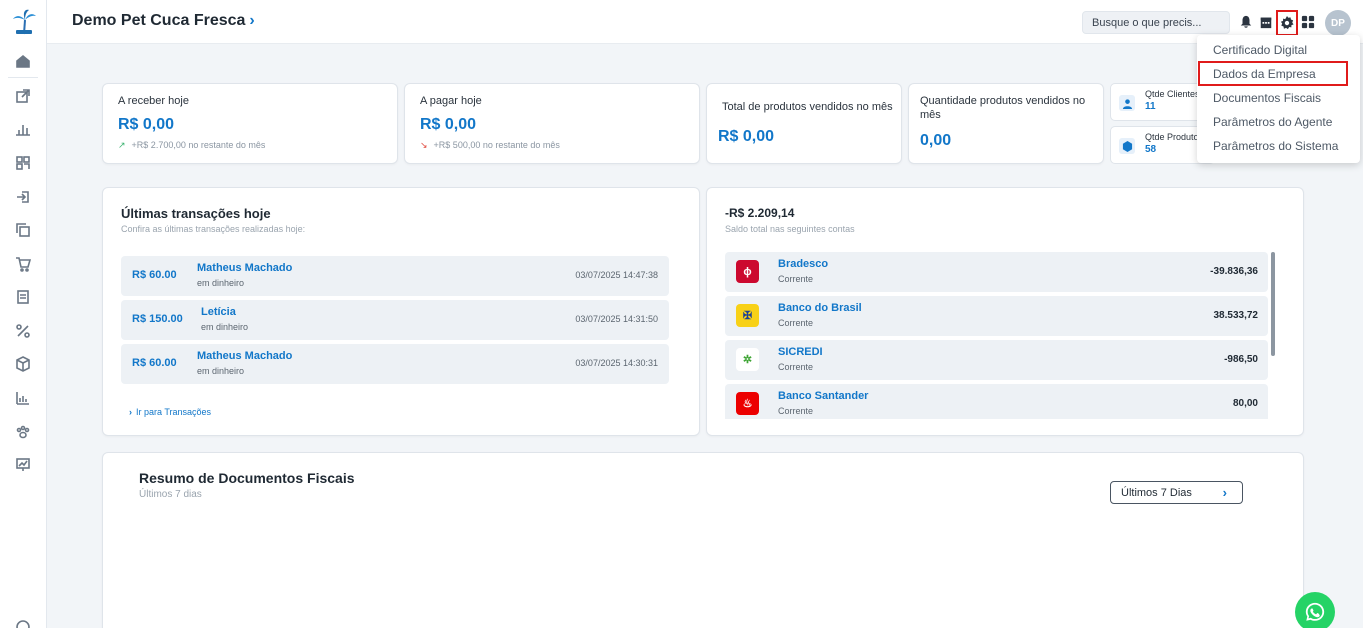 Image resolution: width=1363 pixels, height=628 pixels. Describe the element at coordinates (23, 297) in the screenshot. I see `document-icon` at that location.